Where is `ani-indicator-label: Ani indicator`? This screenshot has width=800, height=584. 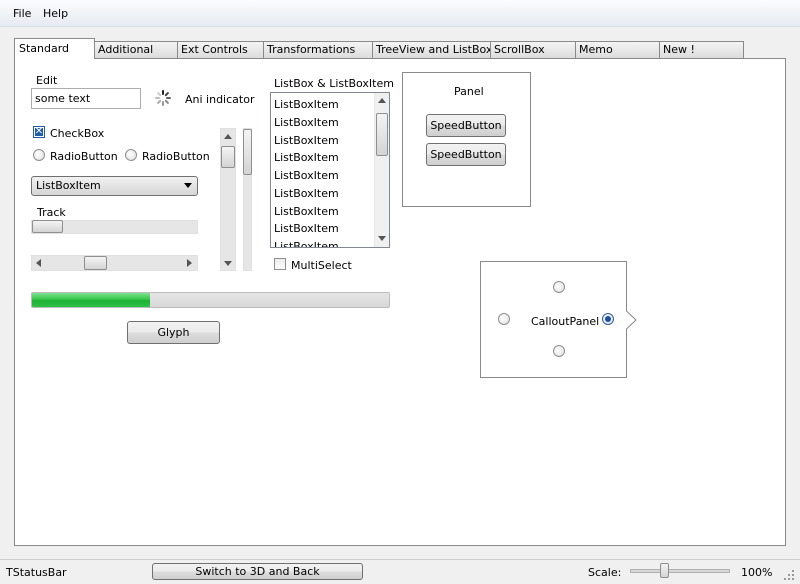
ani-indicator-label: Ani indicator is located at coordinates (220, 99).